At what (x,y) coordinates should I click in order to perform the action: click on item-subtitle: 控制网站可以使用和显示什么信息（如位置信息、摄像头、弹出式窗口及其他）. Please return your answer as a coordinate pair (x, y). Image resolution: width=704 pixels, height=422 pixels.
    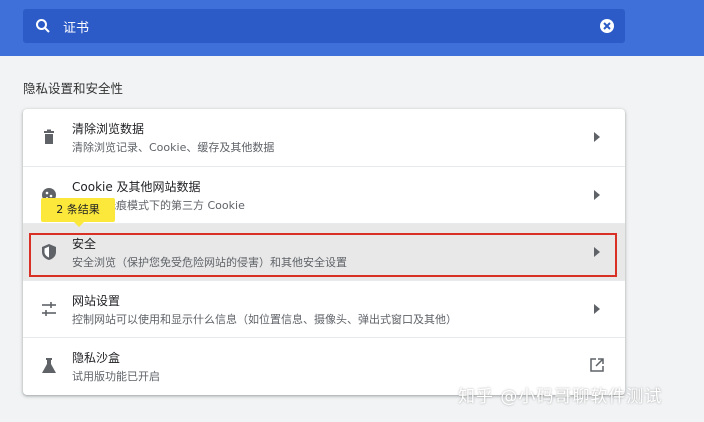
    Looking at the image, I should click on (264, 319).